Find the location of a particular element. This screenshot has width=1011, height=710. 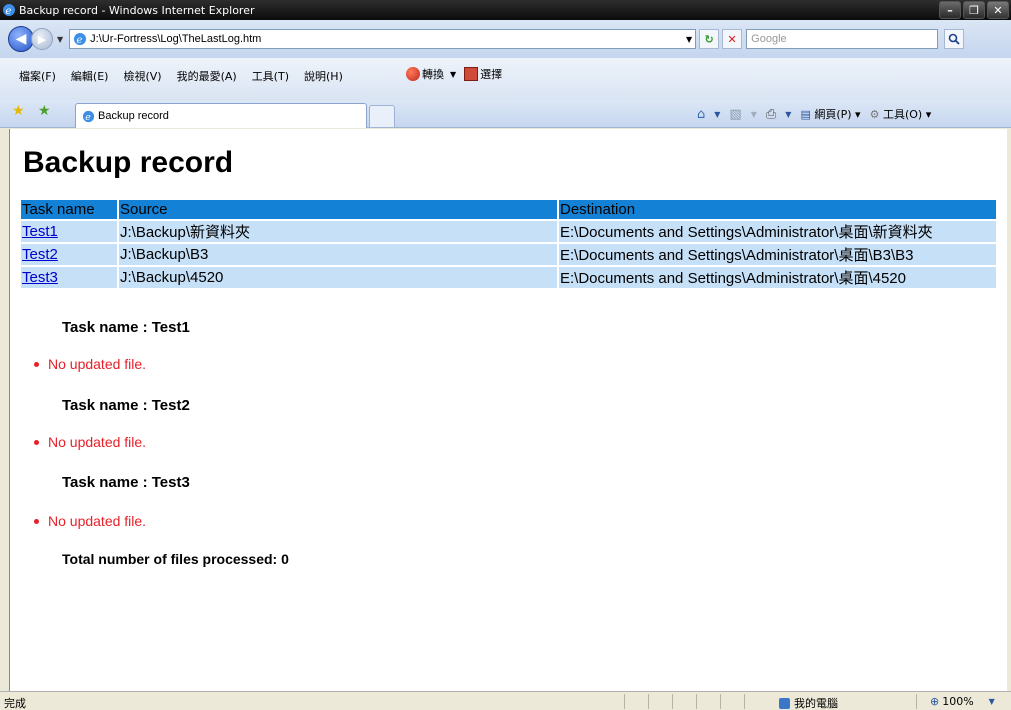

page-menu-icon: ▤ is located at coordinates (805, 114).